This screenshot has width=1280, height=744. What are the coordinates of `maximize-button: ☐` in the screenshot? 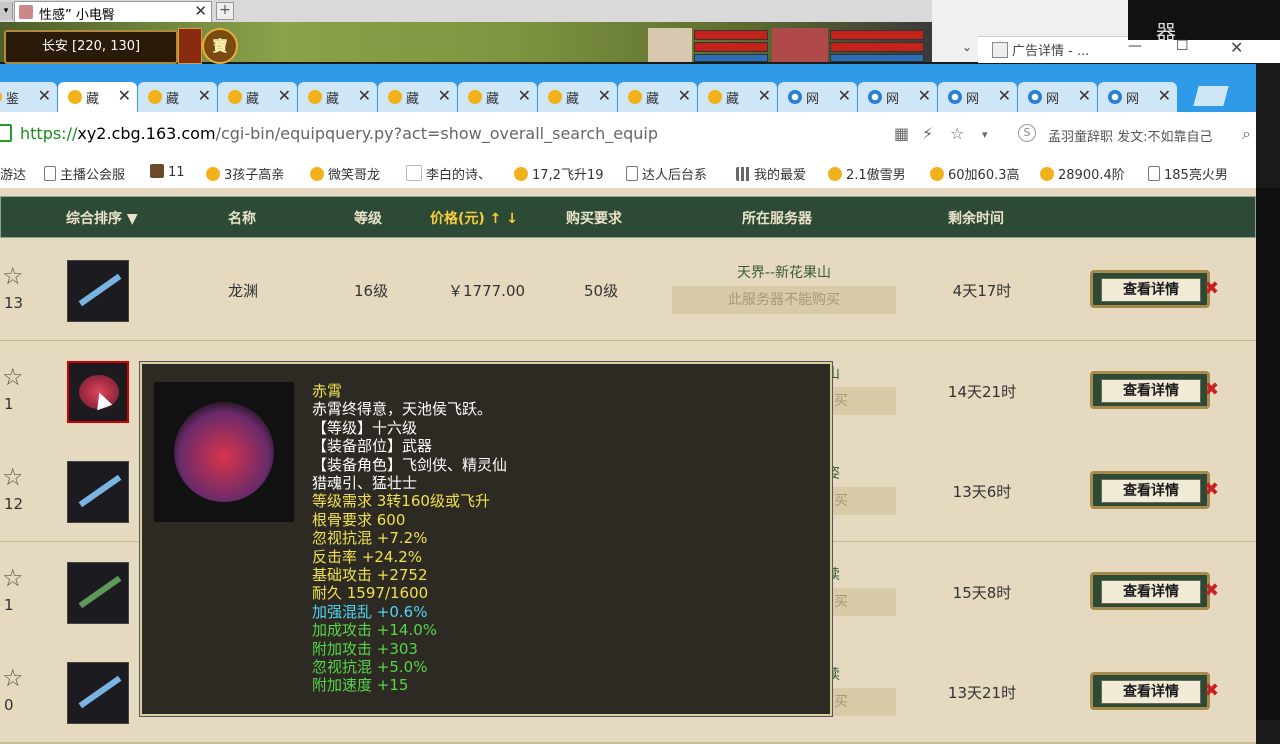 It's located at (1182, 46).